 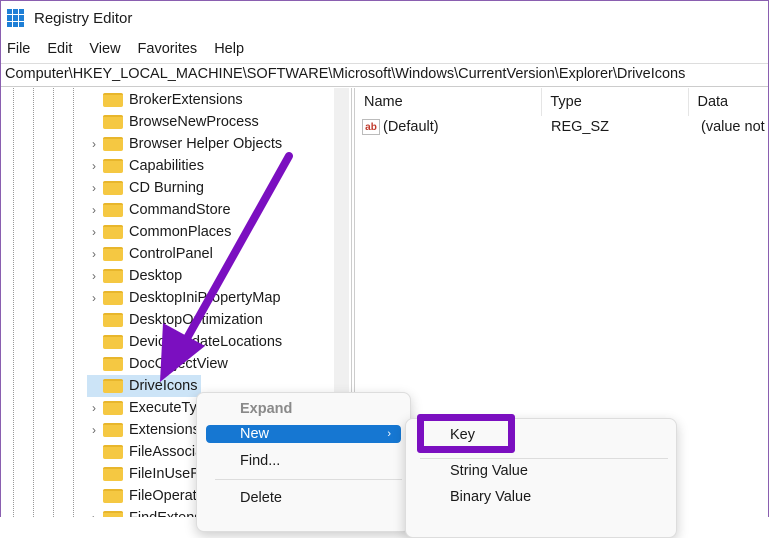 What do you see at coordinates (166, 188) in the screenshot?
I see `tree-item-label: CD Burning` at bounding box center [166, 188].